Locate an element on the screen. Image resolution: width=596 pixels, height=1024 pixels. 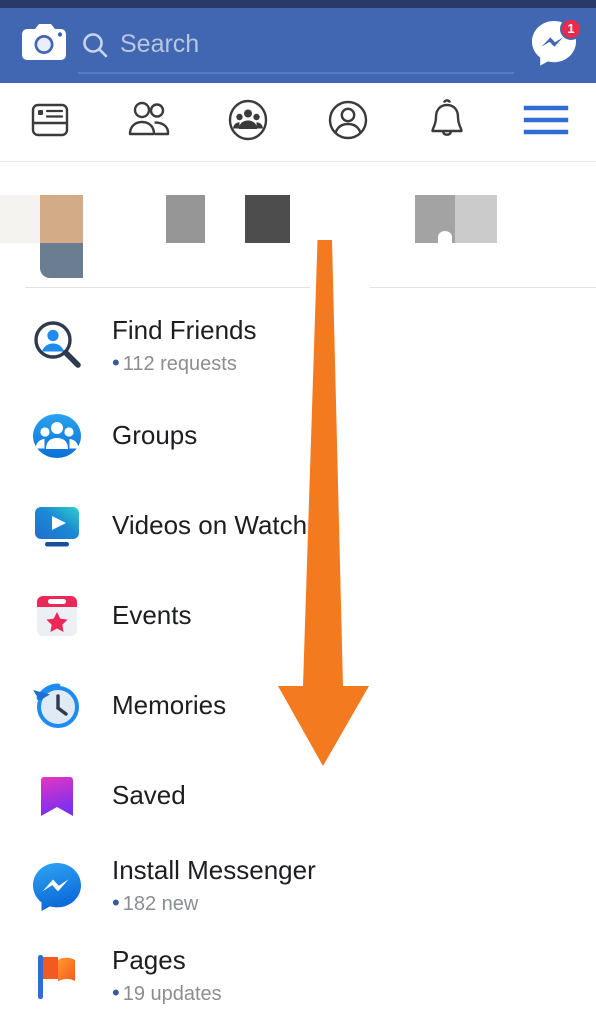
menu-item-text: Find Friends • 112 requests is located at coordinates (184, 345).